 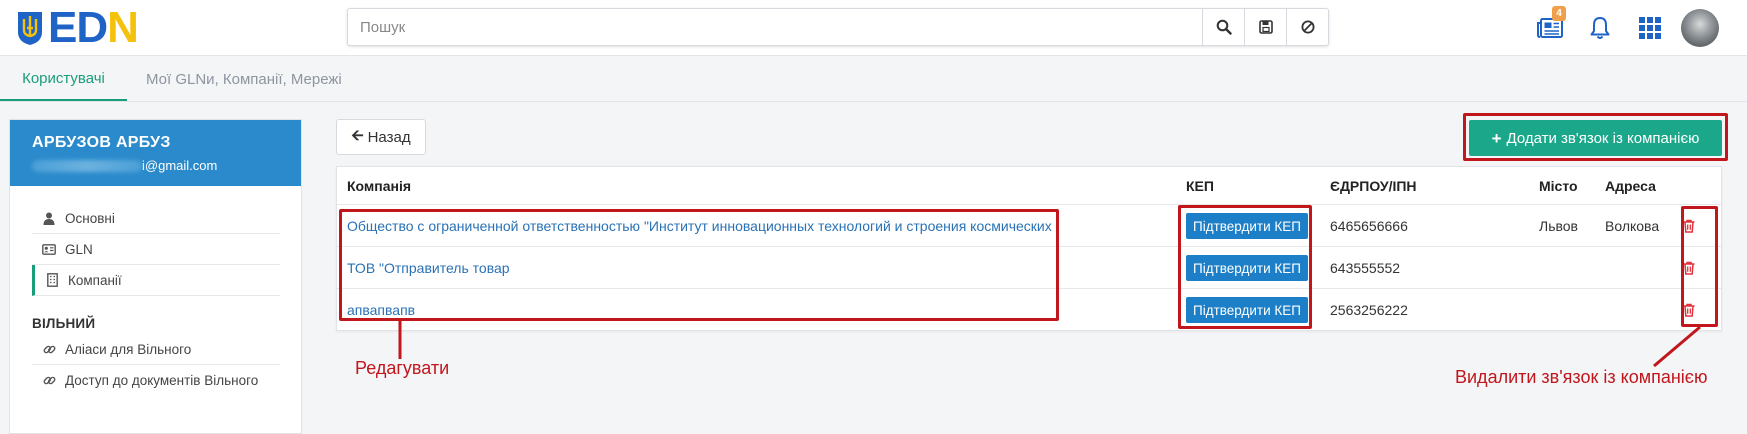 What do you see at coordinates (49, 218) in the screenshot?
I see `user-icon` at bounding box center [49, 218].